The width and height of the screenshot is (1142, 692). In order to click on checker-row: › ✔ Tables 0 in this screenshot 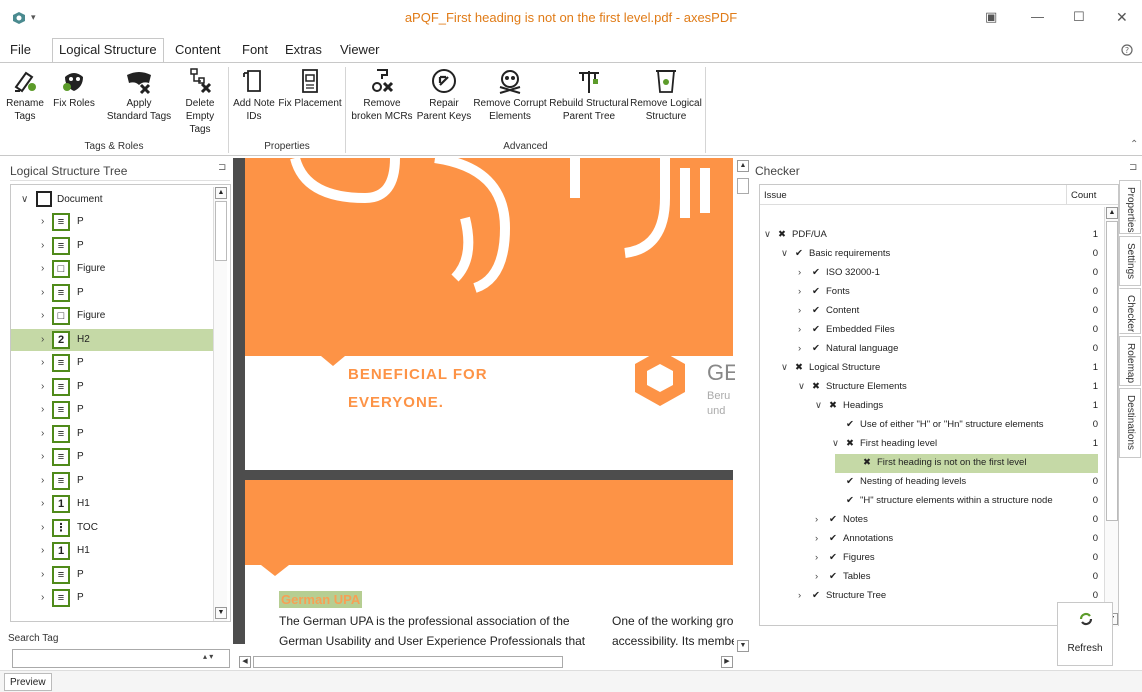, I will do `click(929, 577)`.